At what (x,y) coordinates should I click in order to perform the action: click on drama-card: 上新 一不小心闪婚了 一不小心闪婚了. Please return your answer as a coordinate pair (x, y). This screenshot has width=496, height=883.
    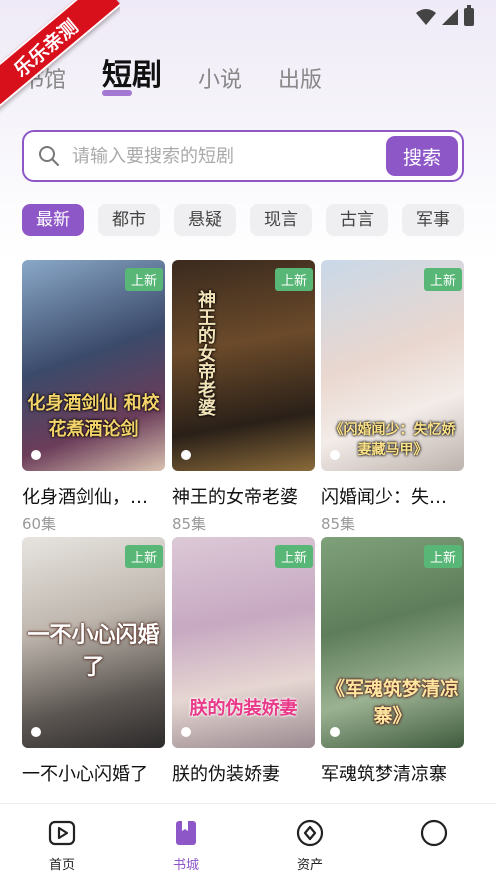
    Looking at the image, I should click on (93, 661).